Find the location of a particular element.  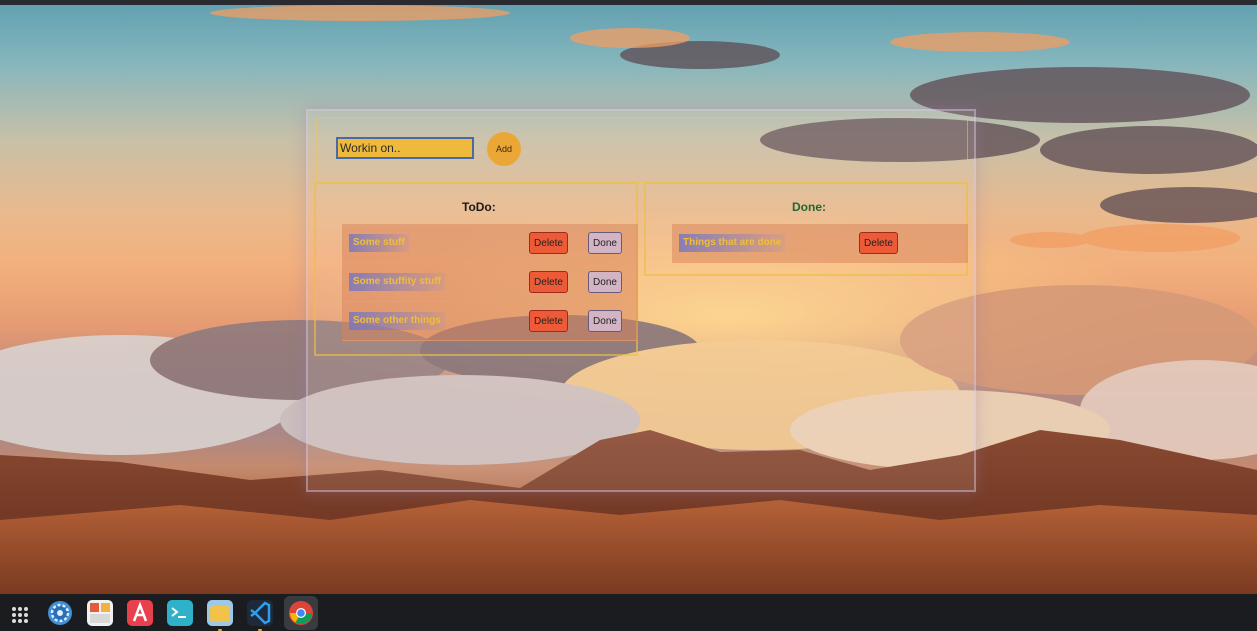

todo-title: ToDo: is located at coordinates (479, 207).